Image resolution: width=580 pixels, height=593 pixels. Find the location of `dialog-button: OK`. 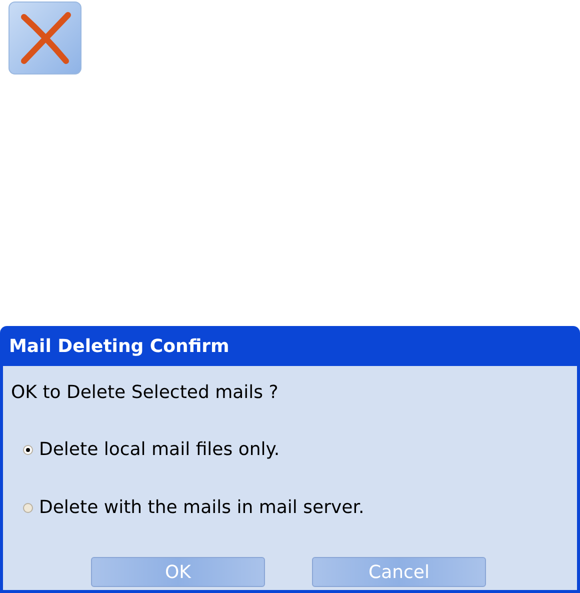

dialog-button: OK is located at coordinates (178, 572).